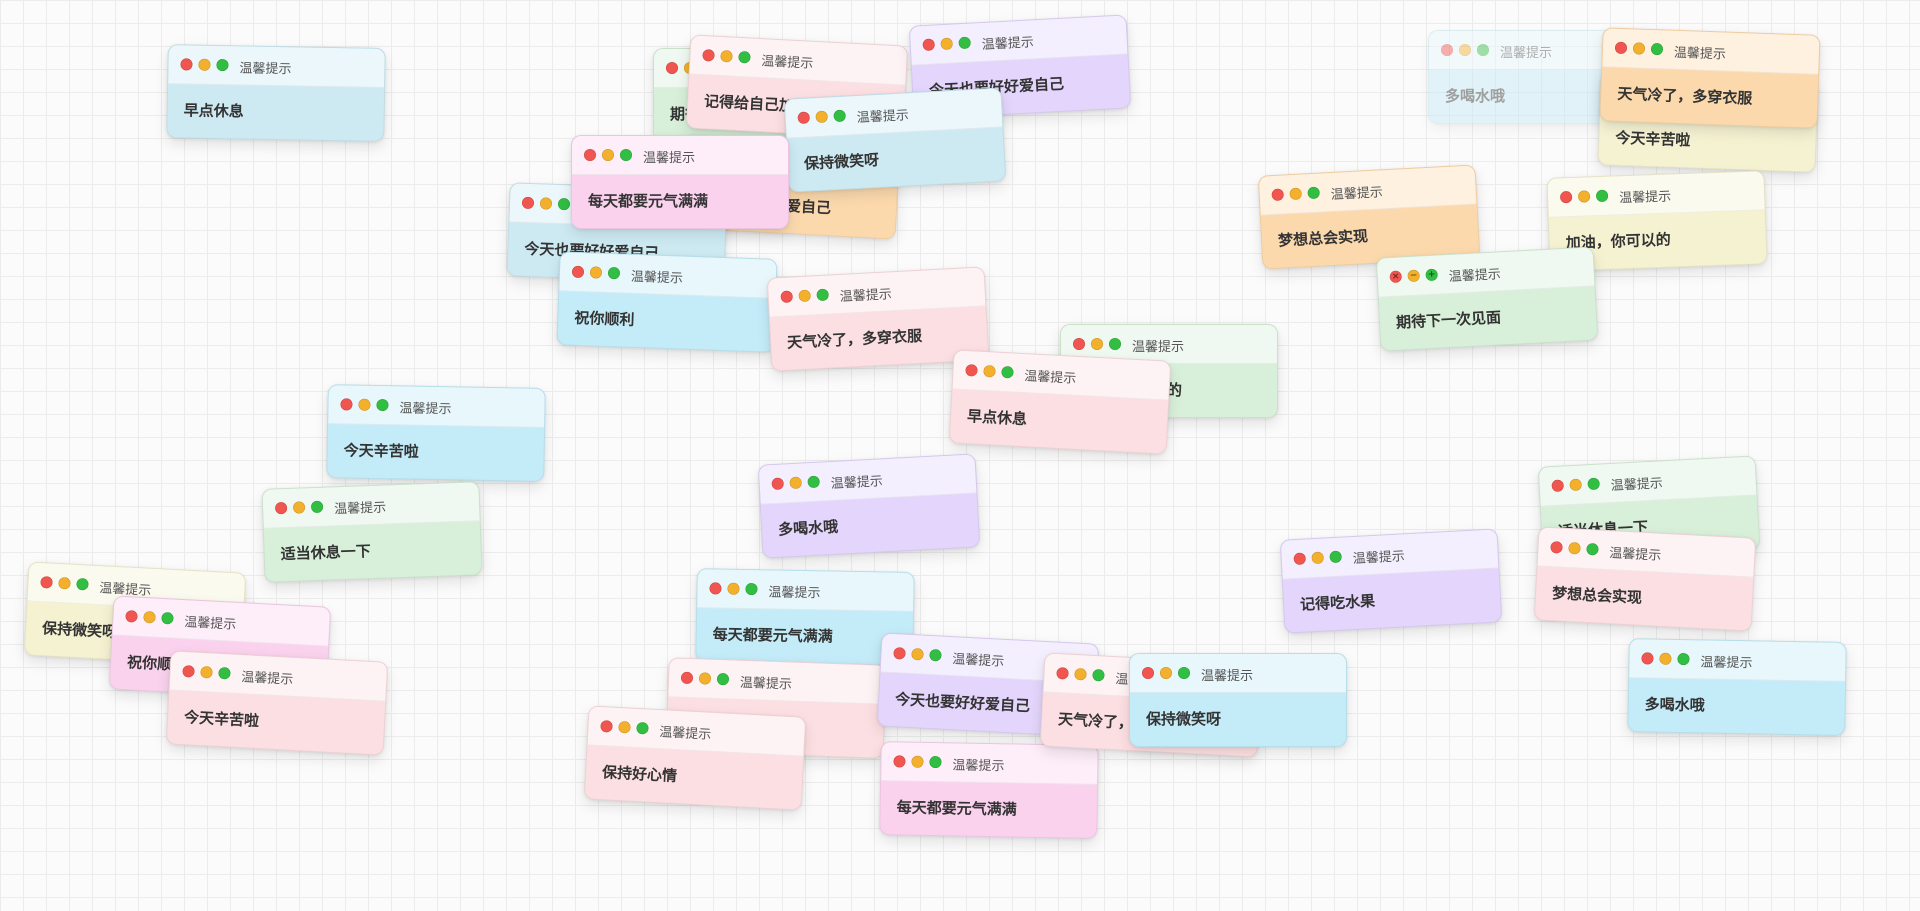 The width and height of the screenshot is (1920, 911). What do you see at coordinates (695, 758) in the screenshot?
I see `reminder-window: 温馨提示 保持好心情` at bounding box center [695, 758].